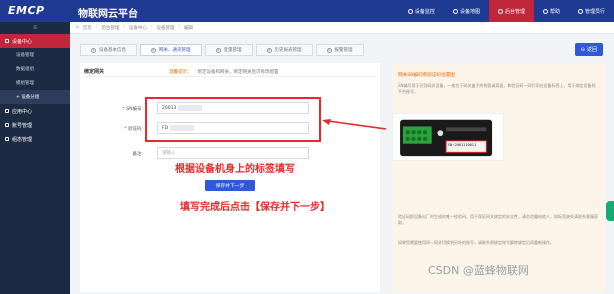  Describe the element at coordinates (118, 129) in the screenshot. I see `code-label: * 验证码:` at that location.